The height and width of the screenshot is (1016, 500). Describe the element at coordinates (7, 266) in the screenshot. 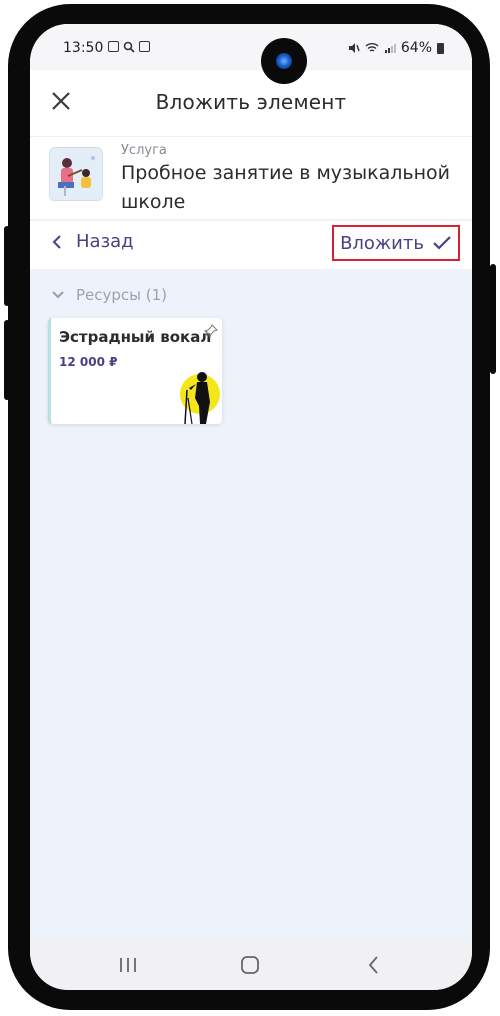

I see `volume-up-button` at that location.